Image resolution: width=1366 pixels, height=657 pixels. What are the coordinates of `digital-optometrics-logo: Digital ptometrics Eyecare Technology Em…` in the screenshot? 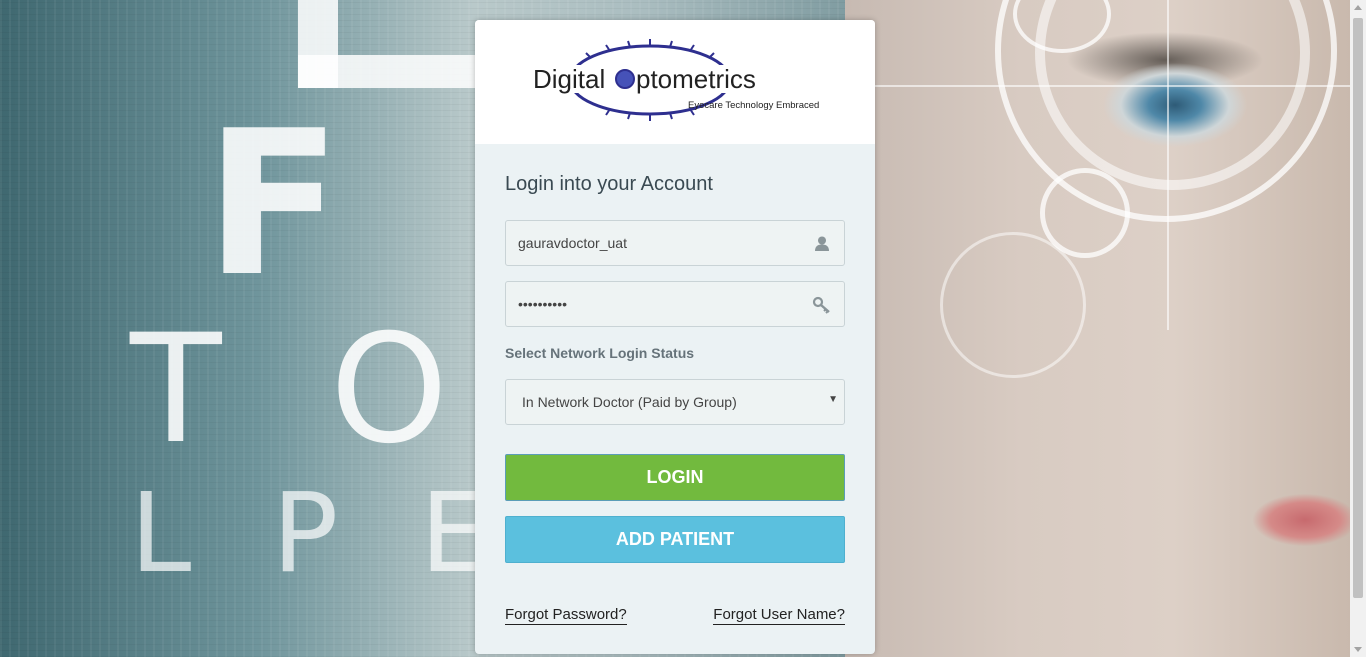 It's located at (678, 80).